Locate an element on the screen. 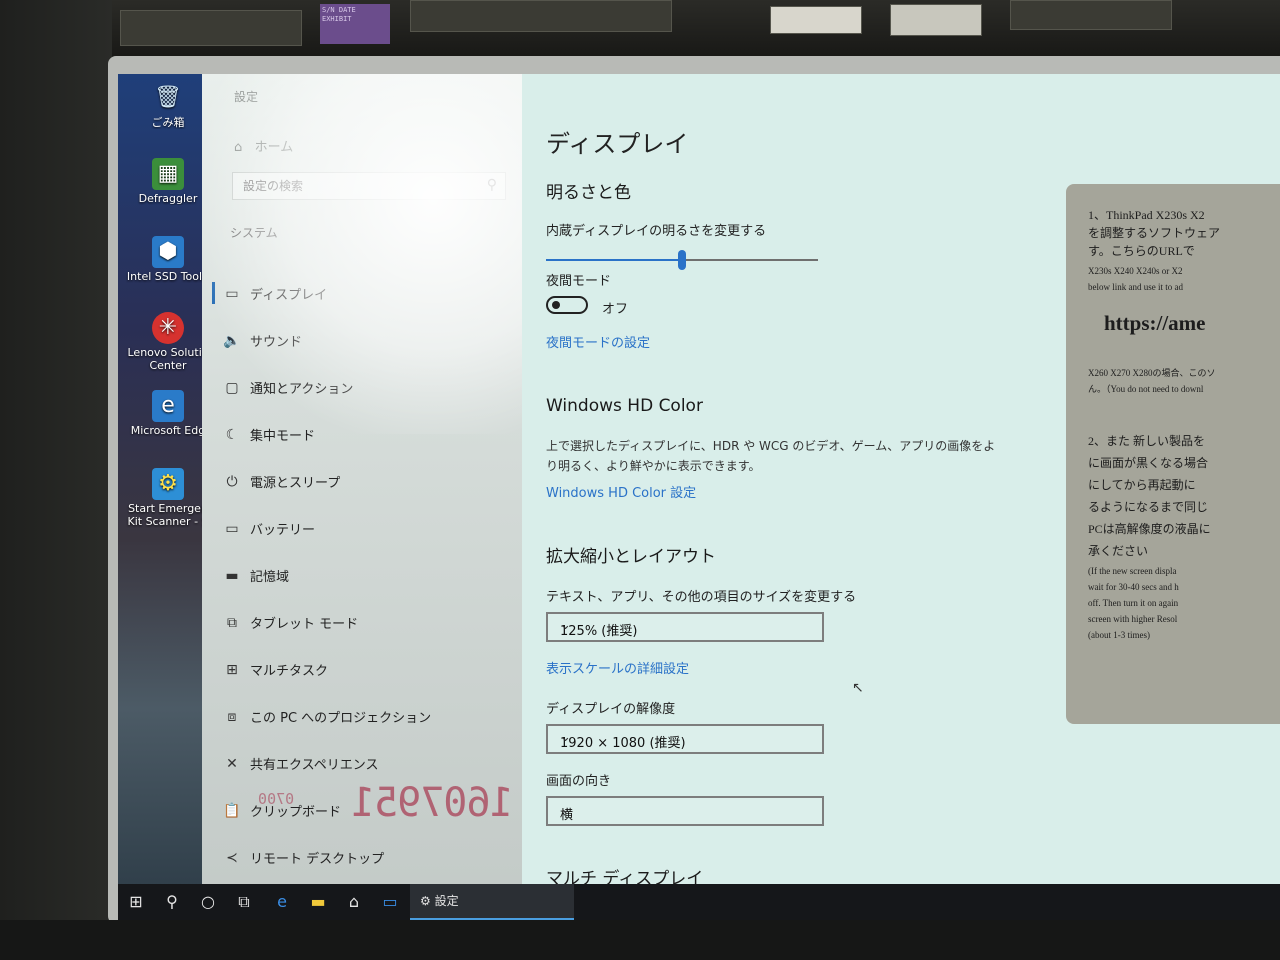 This screenshot has width=1280, height=960. lenovo-icon: ✳ is located at coordinates (168, 328).